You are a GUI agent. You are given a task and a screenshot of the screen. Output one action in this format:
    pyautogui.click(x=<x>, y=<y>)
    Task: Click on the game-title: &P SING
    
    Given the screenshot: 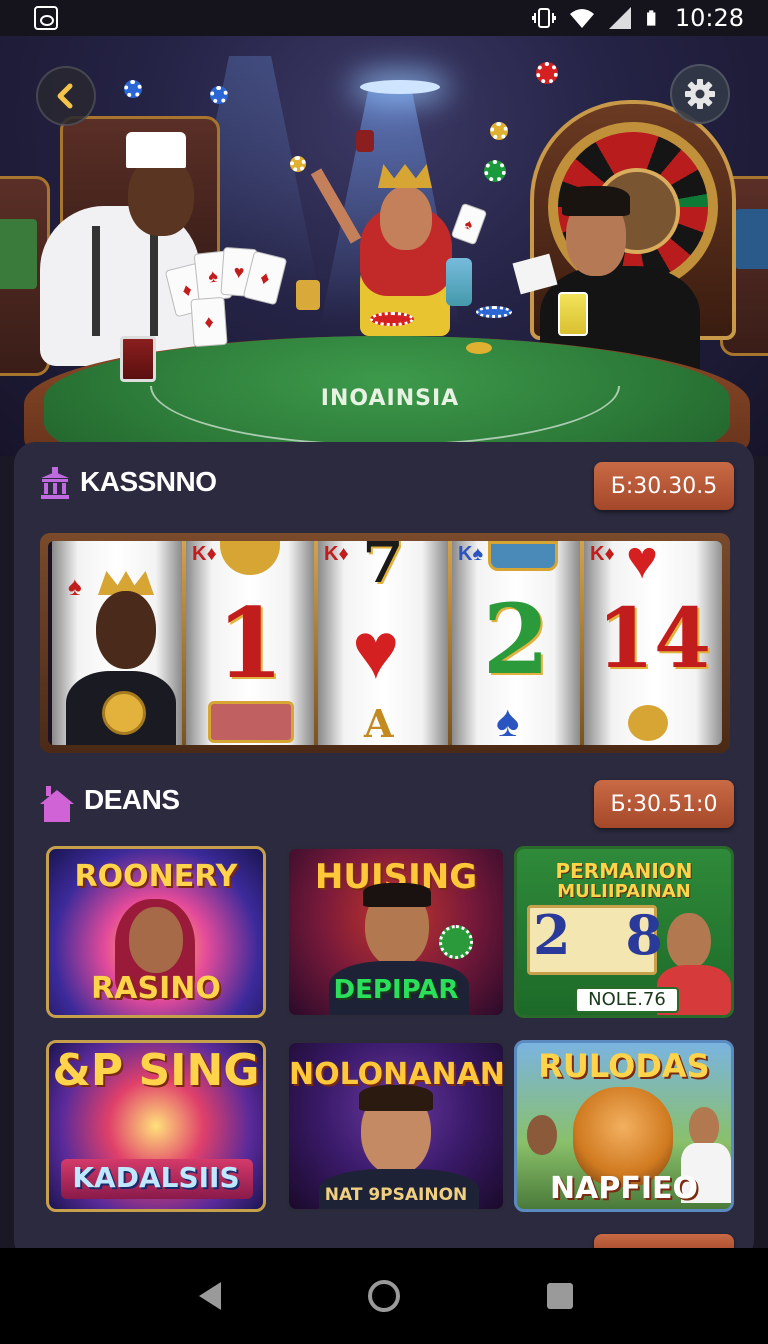 What is the action you would take?
    pyautogui.click(x=156, y=1070)
    